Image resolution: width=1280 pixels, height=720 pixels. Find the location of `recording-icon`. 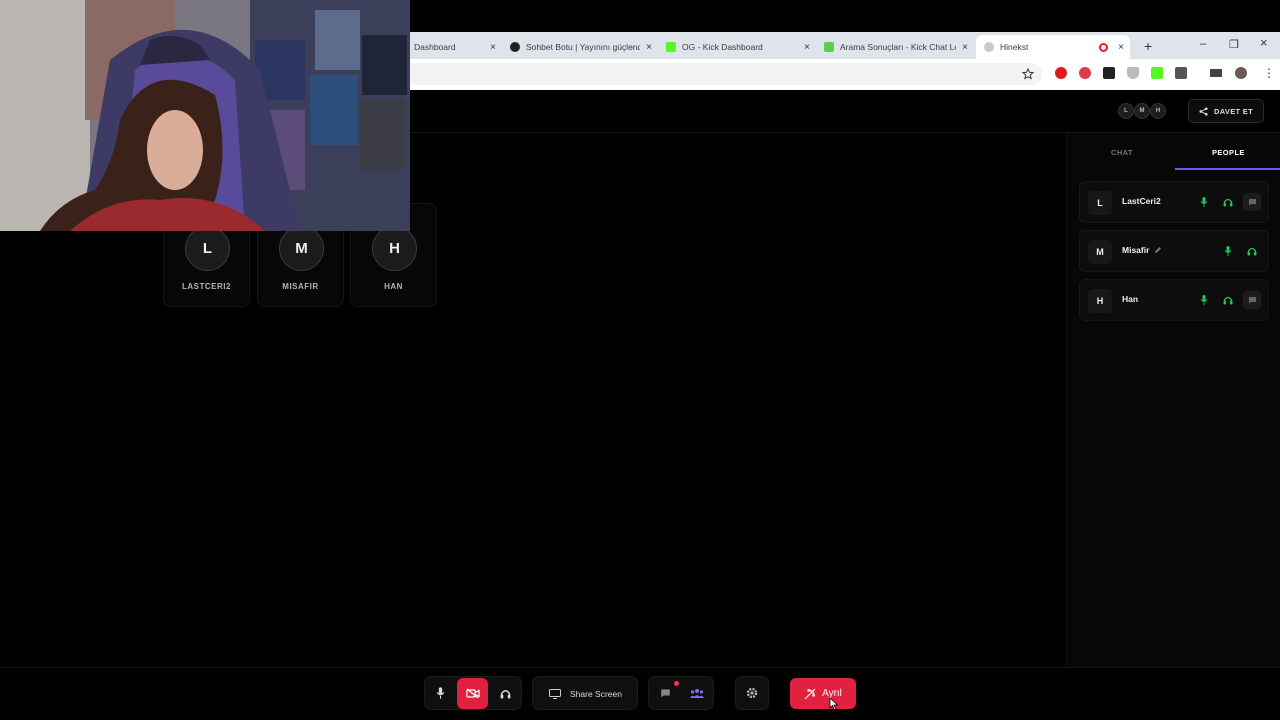

recording-icon is located at coordinates (1104, 47).